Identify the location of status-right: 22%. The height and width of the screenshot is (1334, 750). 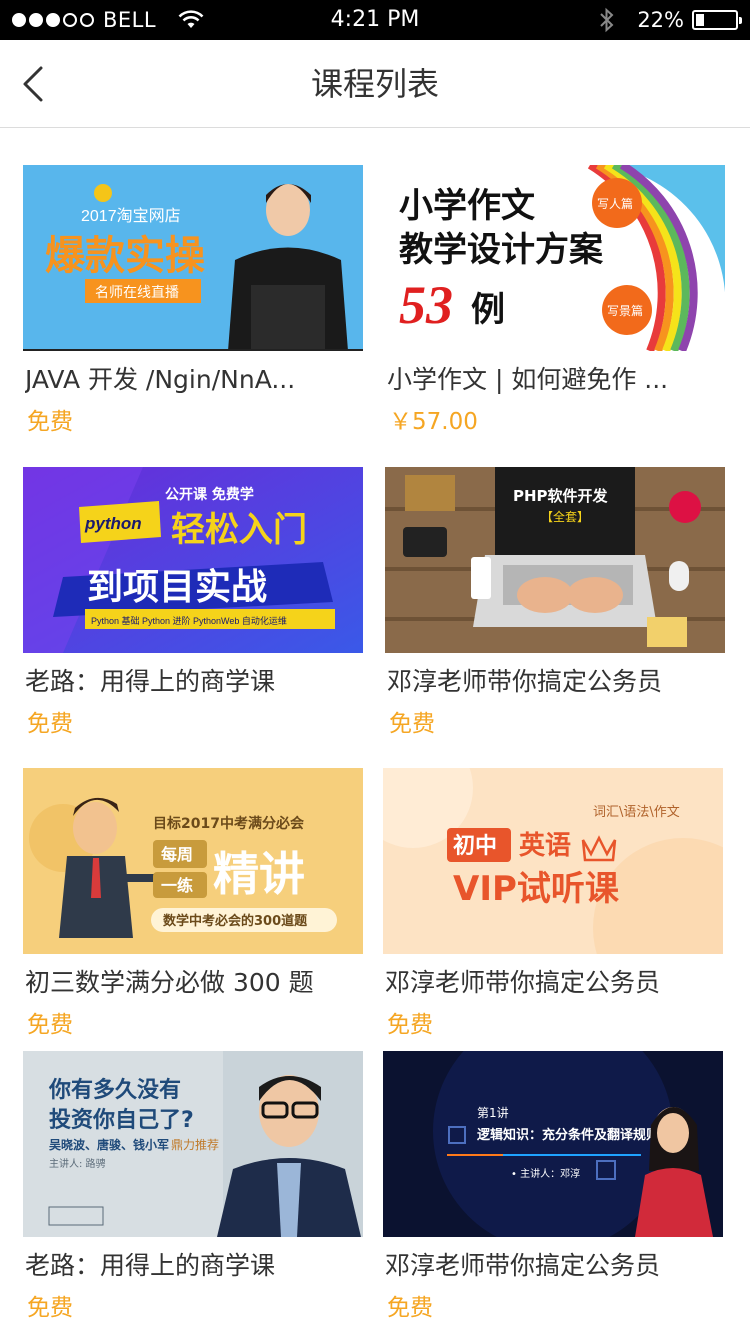
(670, 20).